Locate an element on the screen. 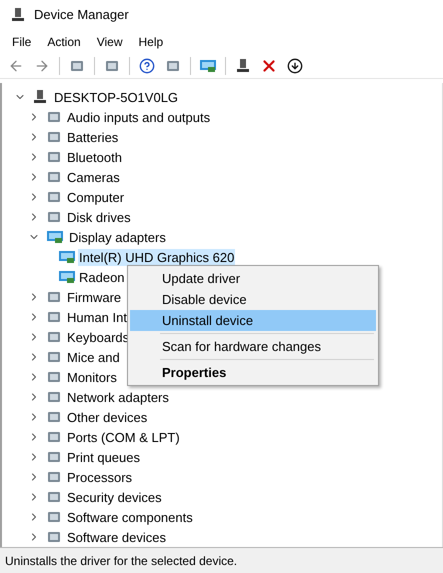 The image size is (443, 573). menu-item: View is located at coordinates (109, 41).